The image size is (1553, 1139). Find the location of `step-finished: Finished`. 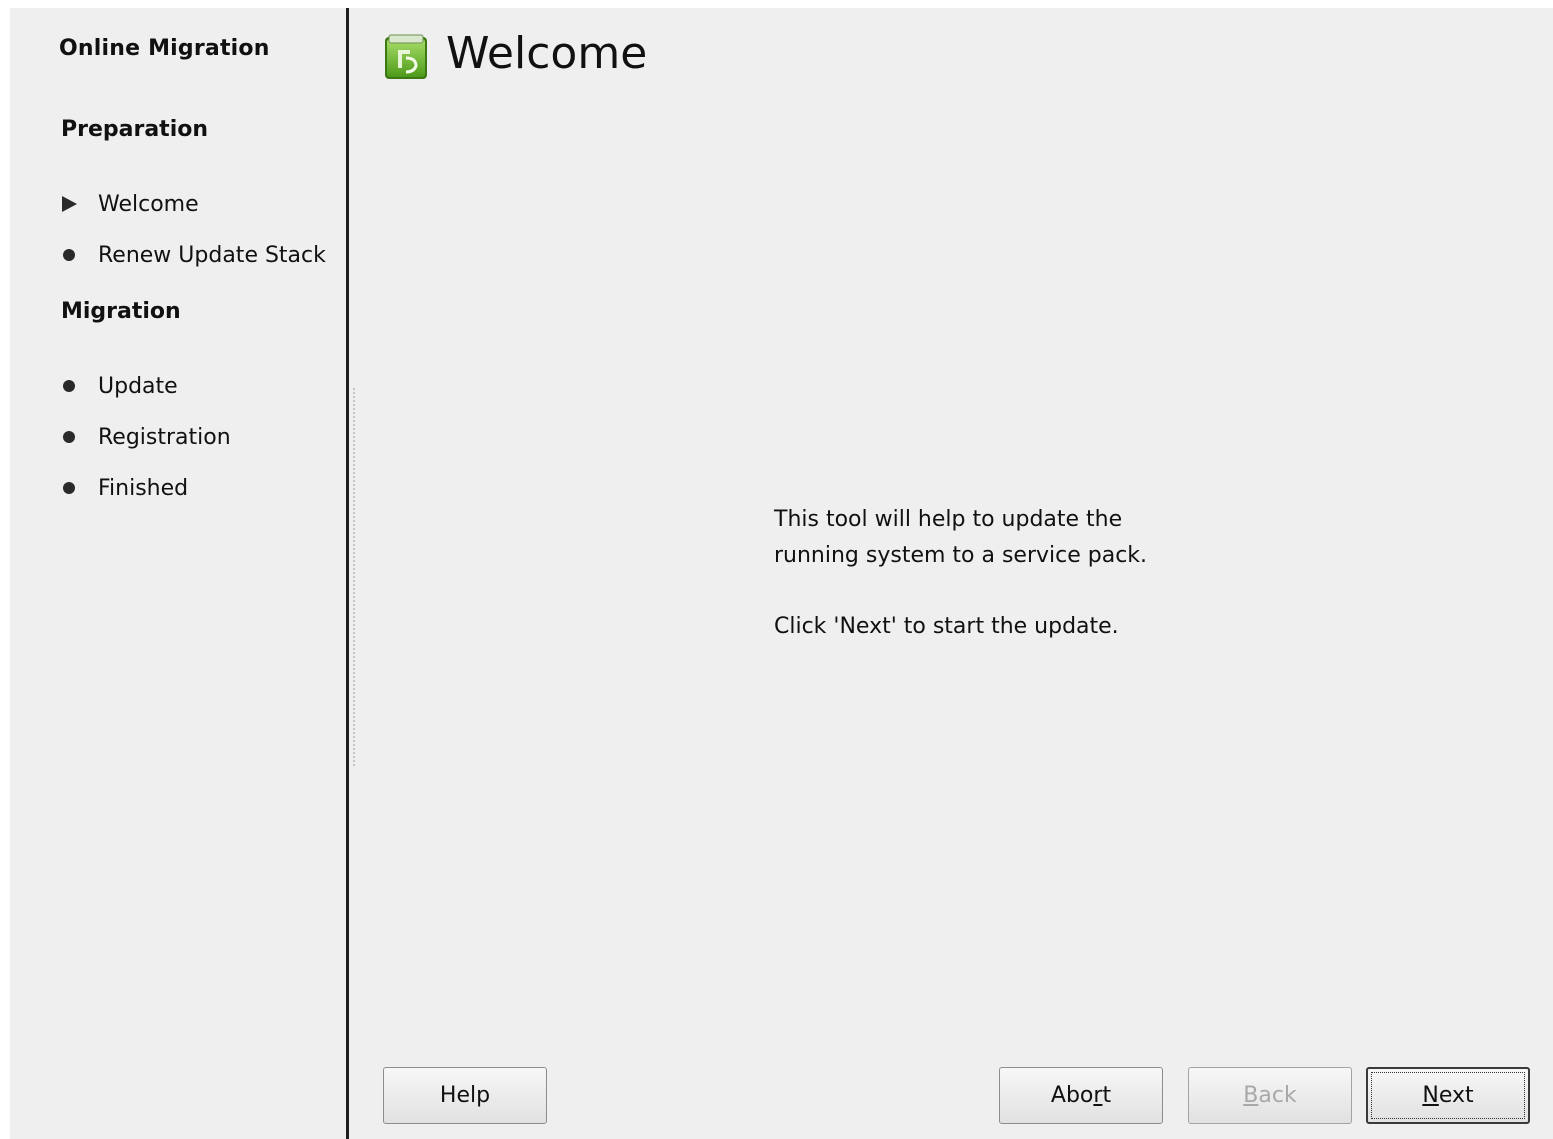

step-finished: Finished is located at coordinates (124, 488).